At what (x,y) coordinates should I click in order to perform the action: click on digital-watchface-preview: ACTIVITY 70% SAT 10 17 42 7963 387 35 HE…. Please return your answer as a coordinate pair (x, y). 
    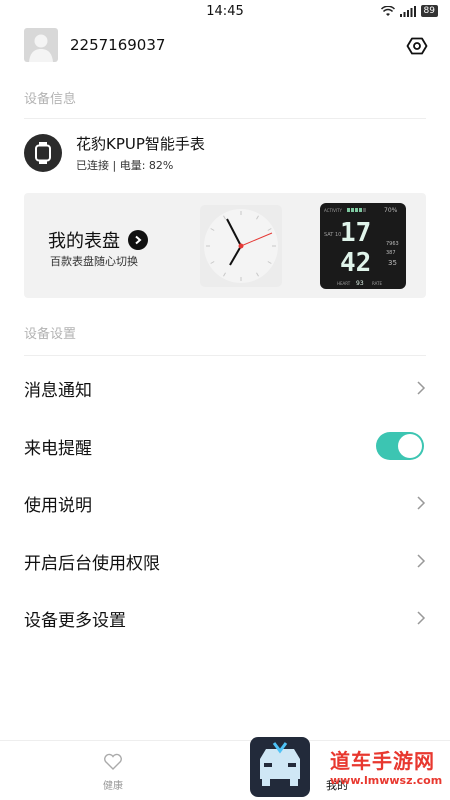
    Looking at the image, I should click on (363, 246).